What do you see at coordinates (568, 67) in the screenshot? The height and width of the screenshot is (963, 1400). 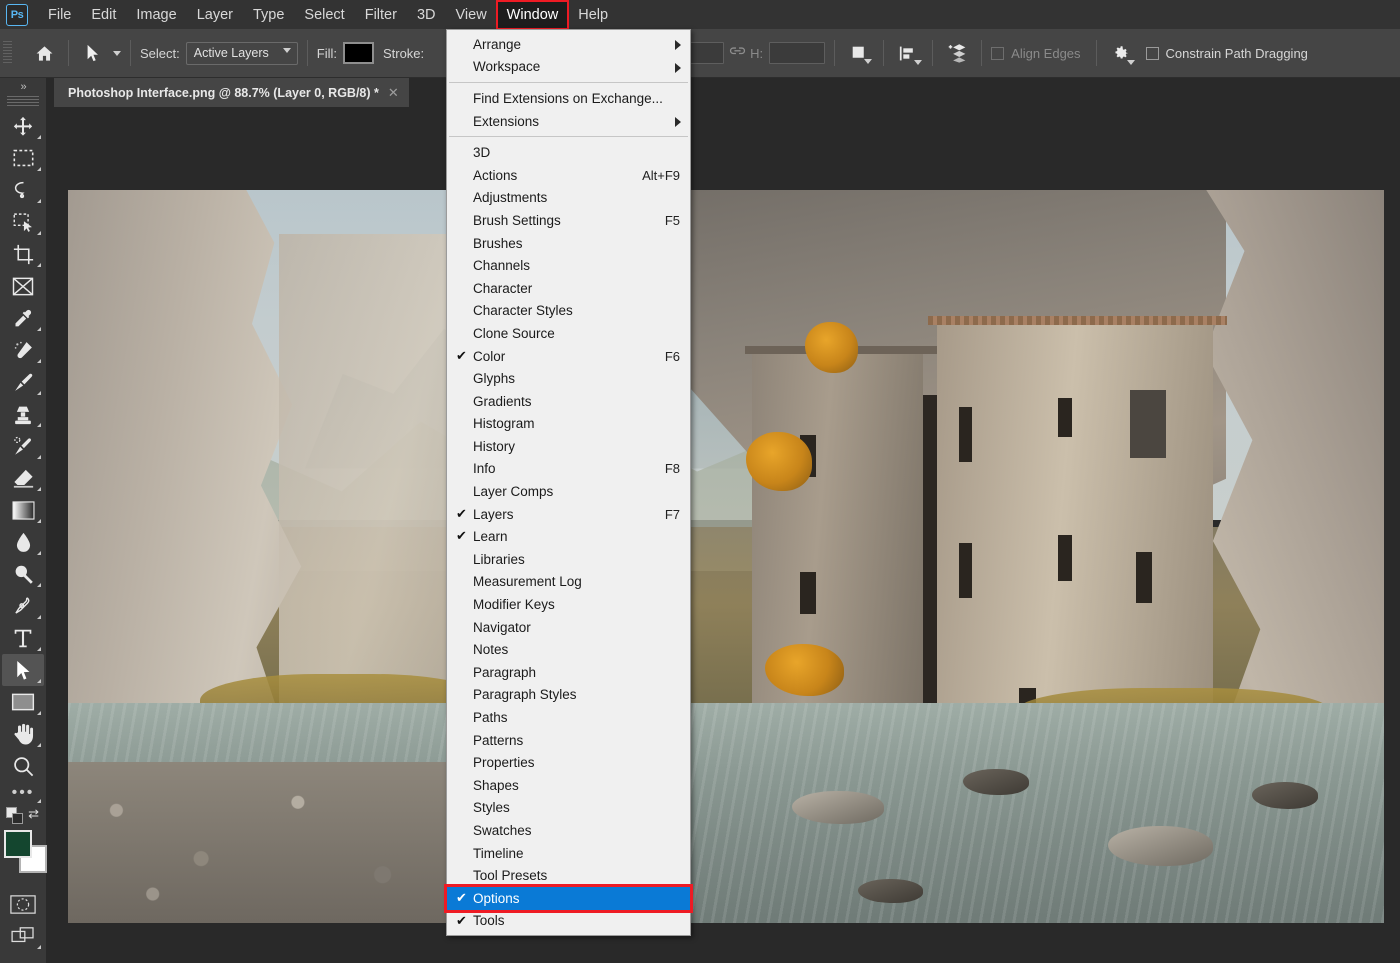 I see `menu-item-workspace: Workspace` at bounding box center [568, 67].